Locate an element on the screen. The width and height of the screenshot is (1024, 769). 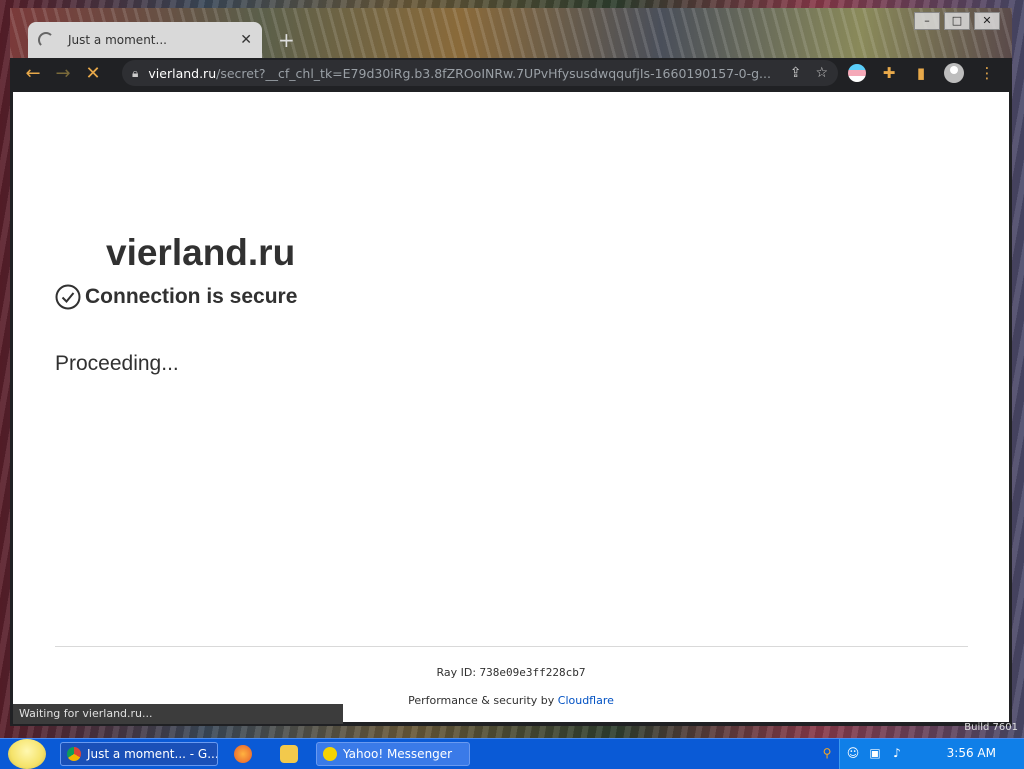
title-bar: Just a moment... ✕ + – □ ✕ is located at coordinates (511, 33).